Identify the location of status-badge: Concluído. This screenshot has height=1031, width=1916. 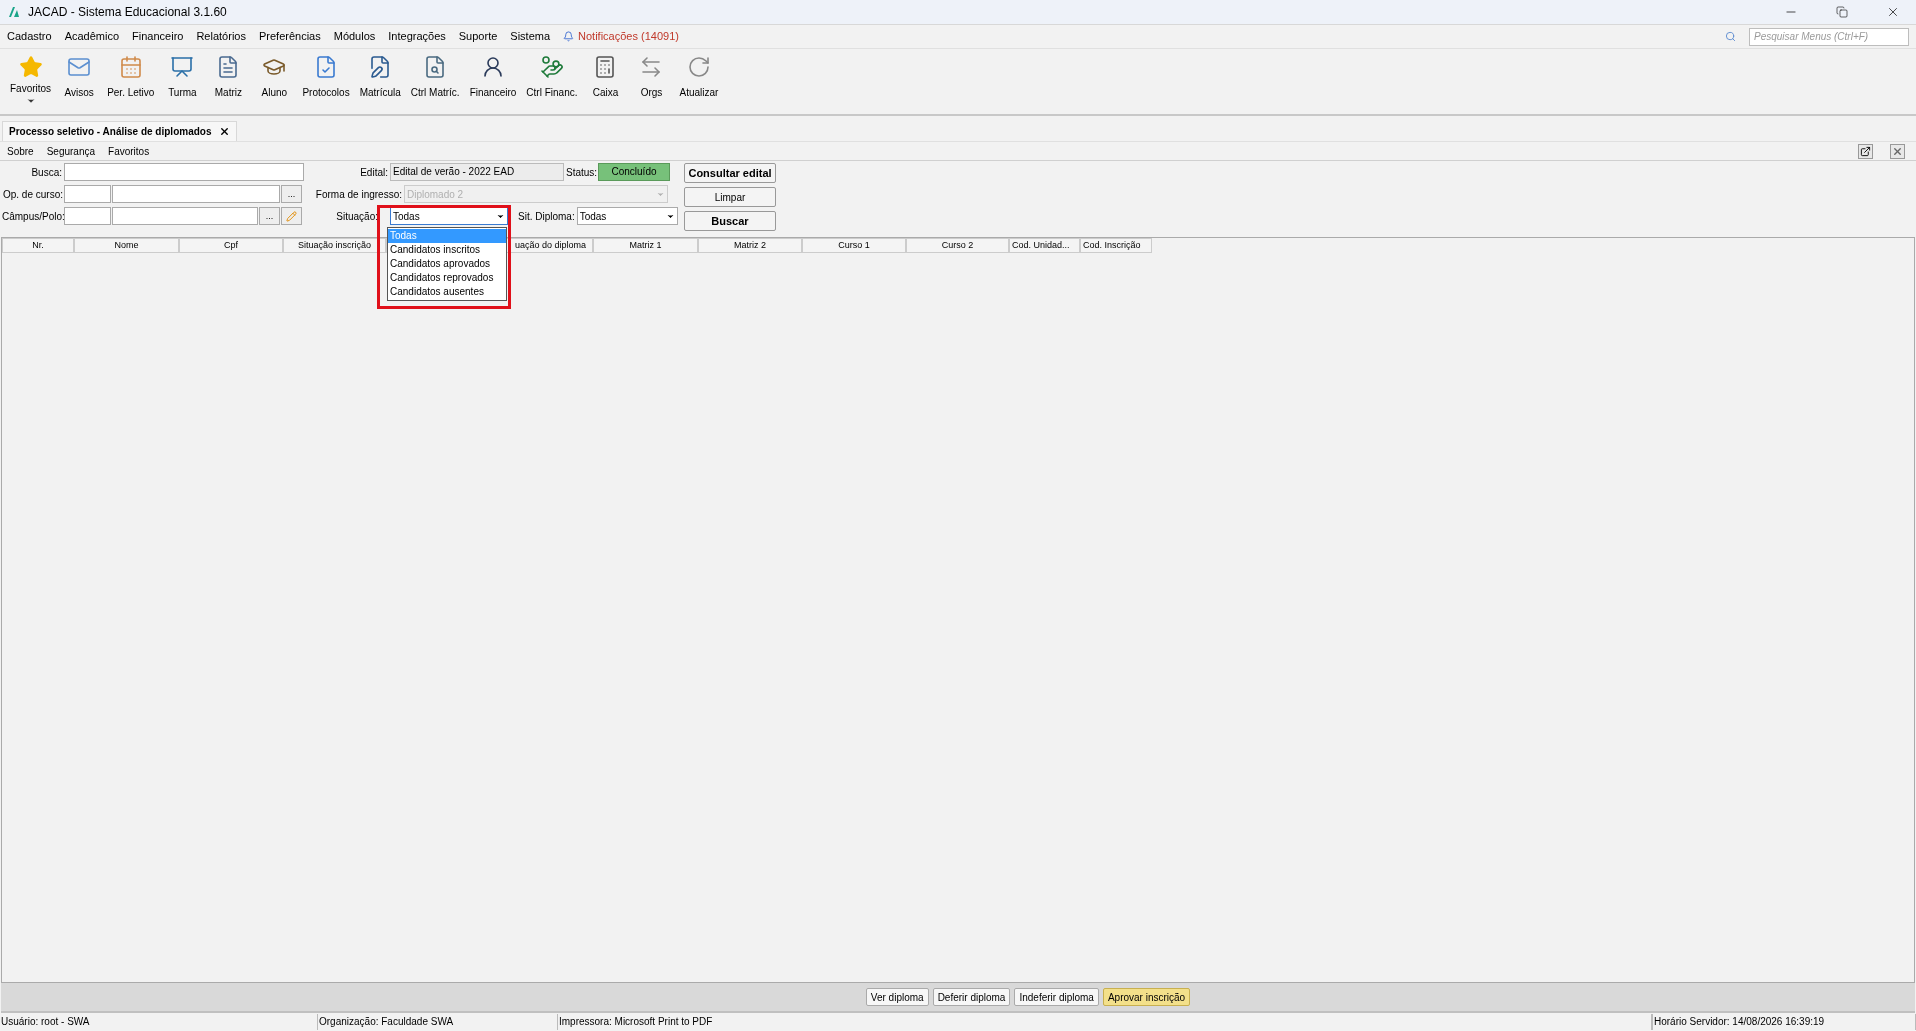
(634, 172).